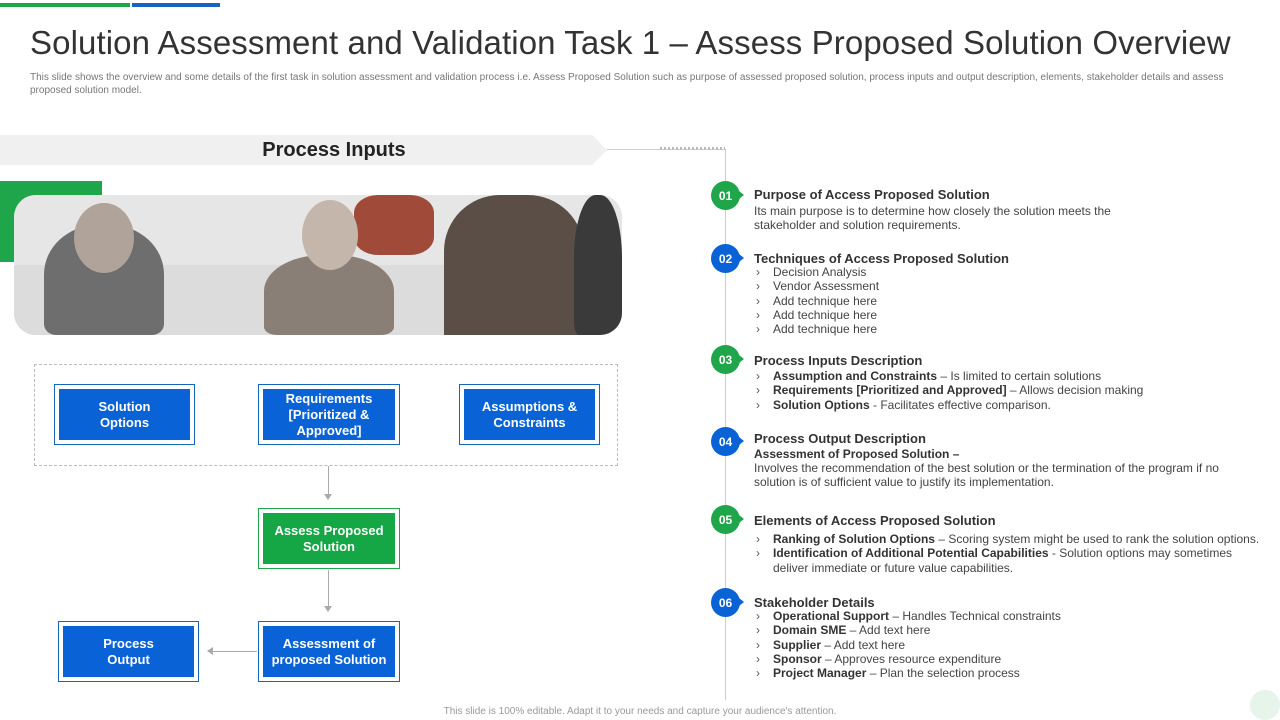 Image resolution: width=1280 pixels, height=720 pixels. What do you see at coordinates (831, 616) in the screenshot?
I see `item-bold: Operational Support` at bounding box center [831, 616].